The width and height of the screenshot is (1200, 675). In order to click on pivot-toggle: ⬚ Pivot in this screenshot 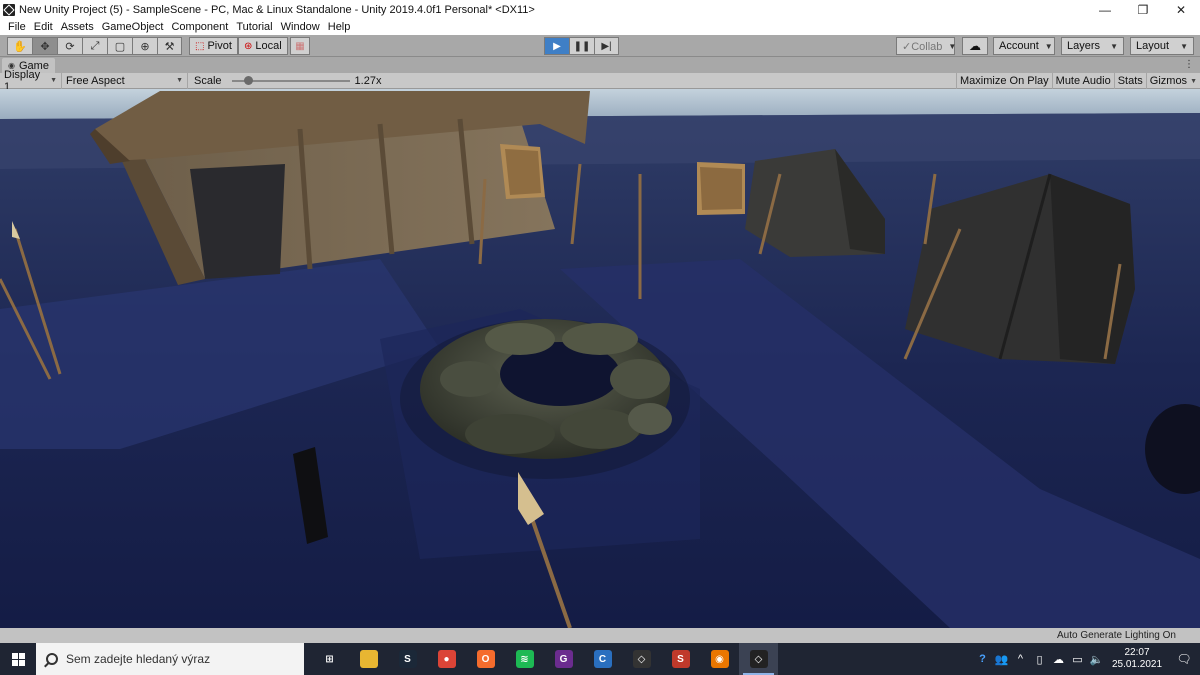, I will do `click(213, 46)`.